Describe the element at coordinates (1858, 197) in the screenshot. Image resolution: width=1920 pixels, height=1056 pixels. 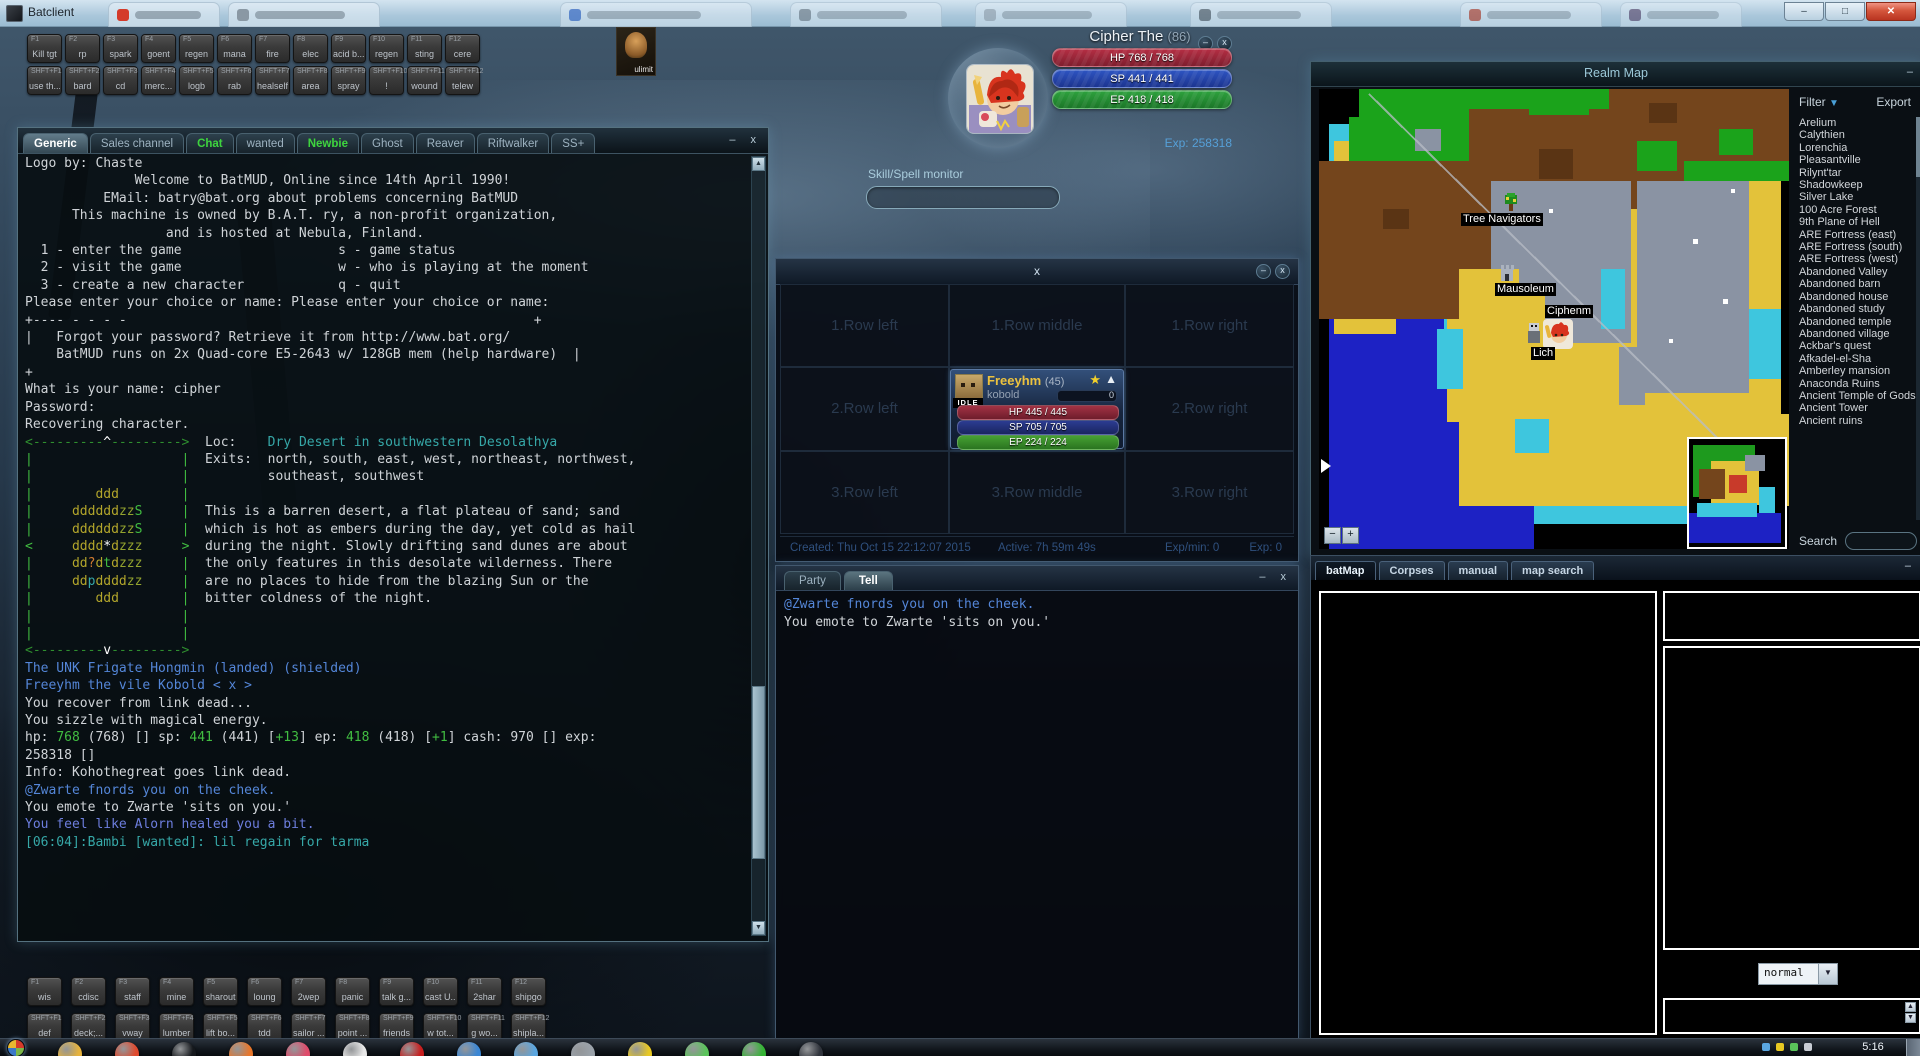
I see `map-location-item: Silver Lake` at that location.